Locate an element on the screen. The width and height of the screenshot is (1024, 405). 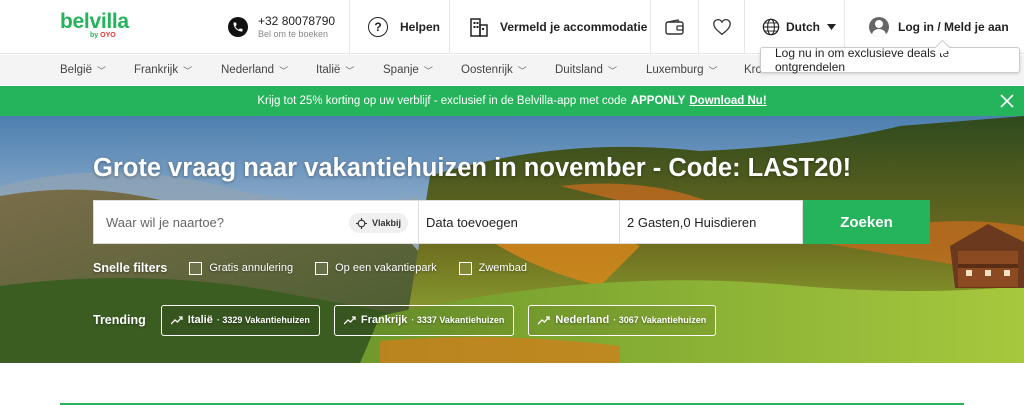
belvilla-logo: belvilla by OYO is located at coordinates (94, 25).